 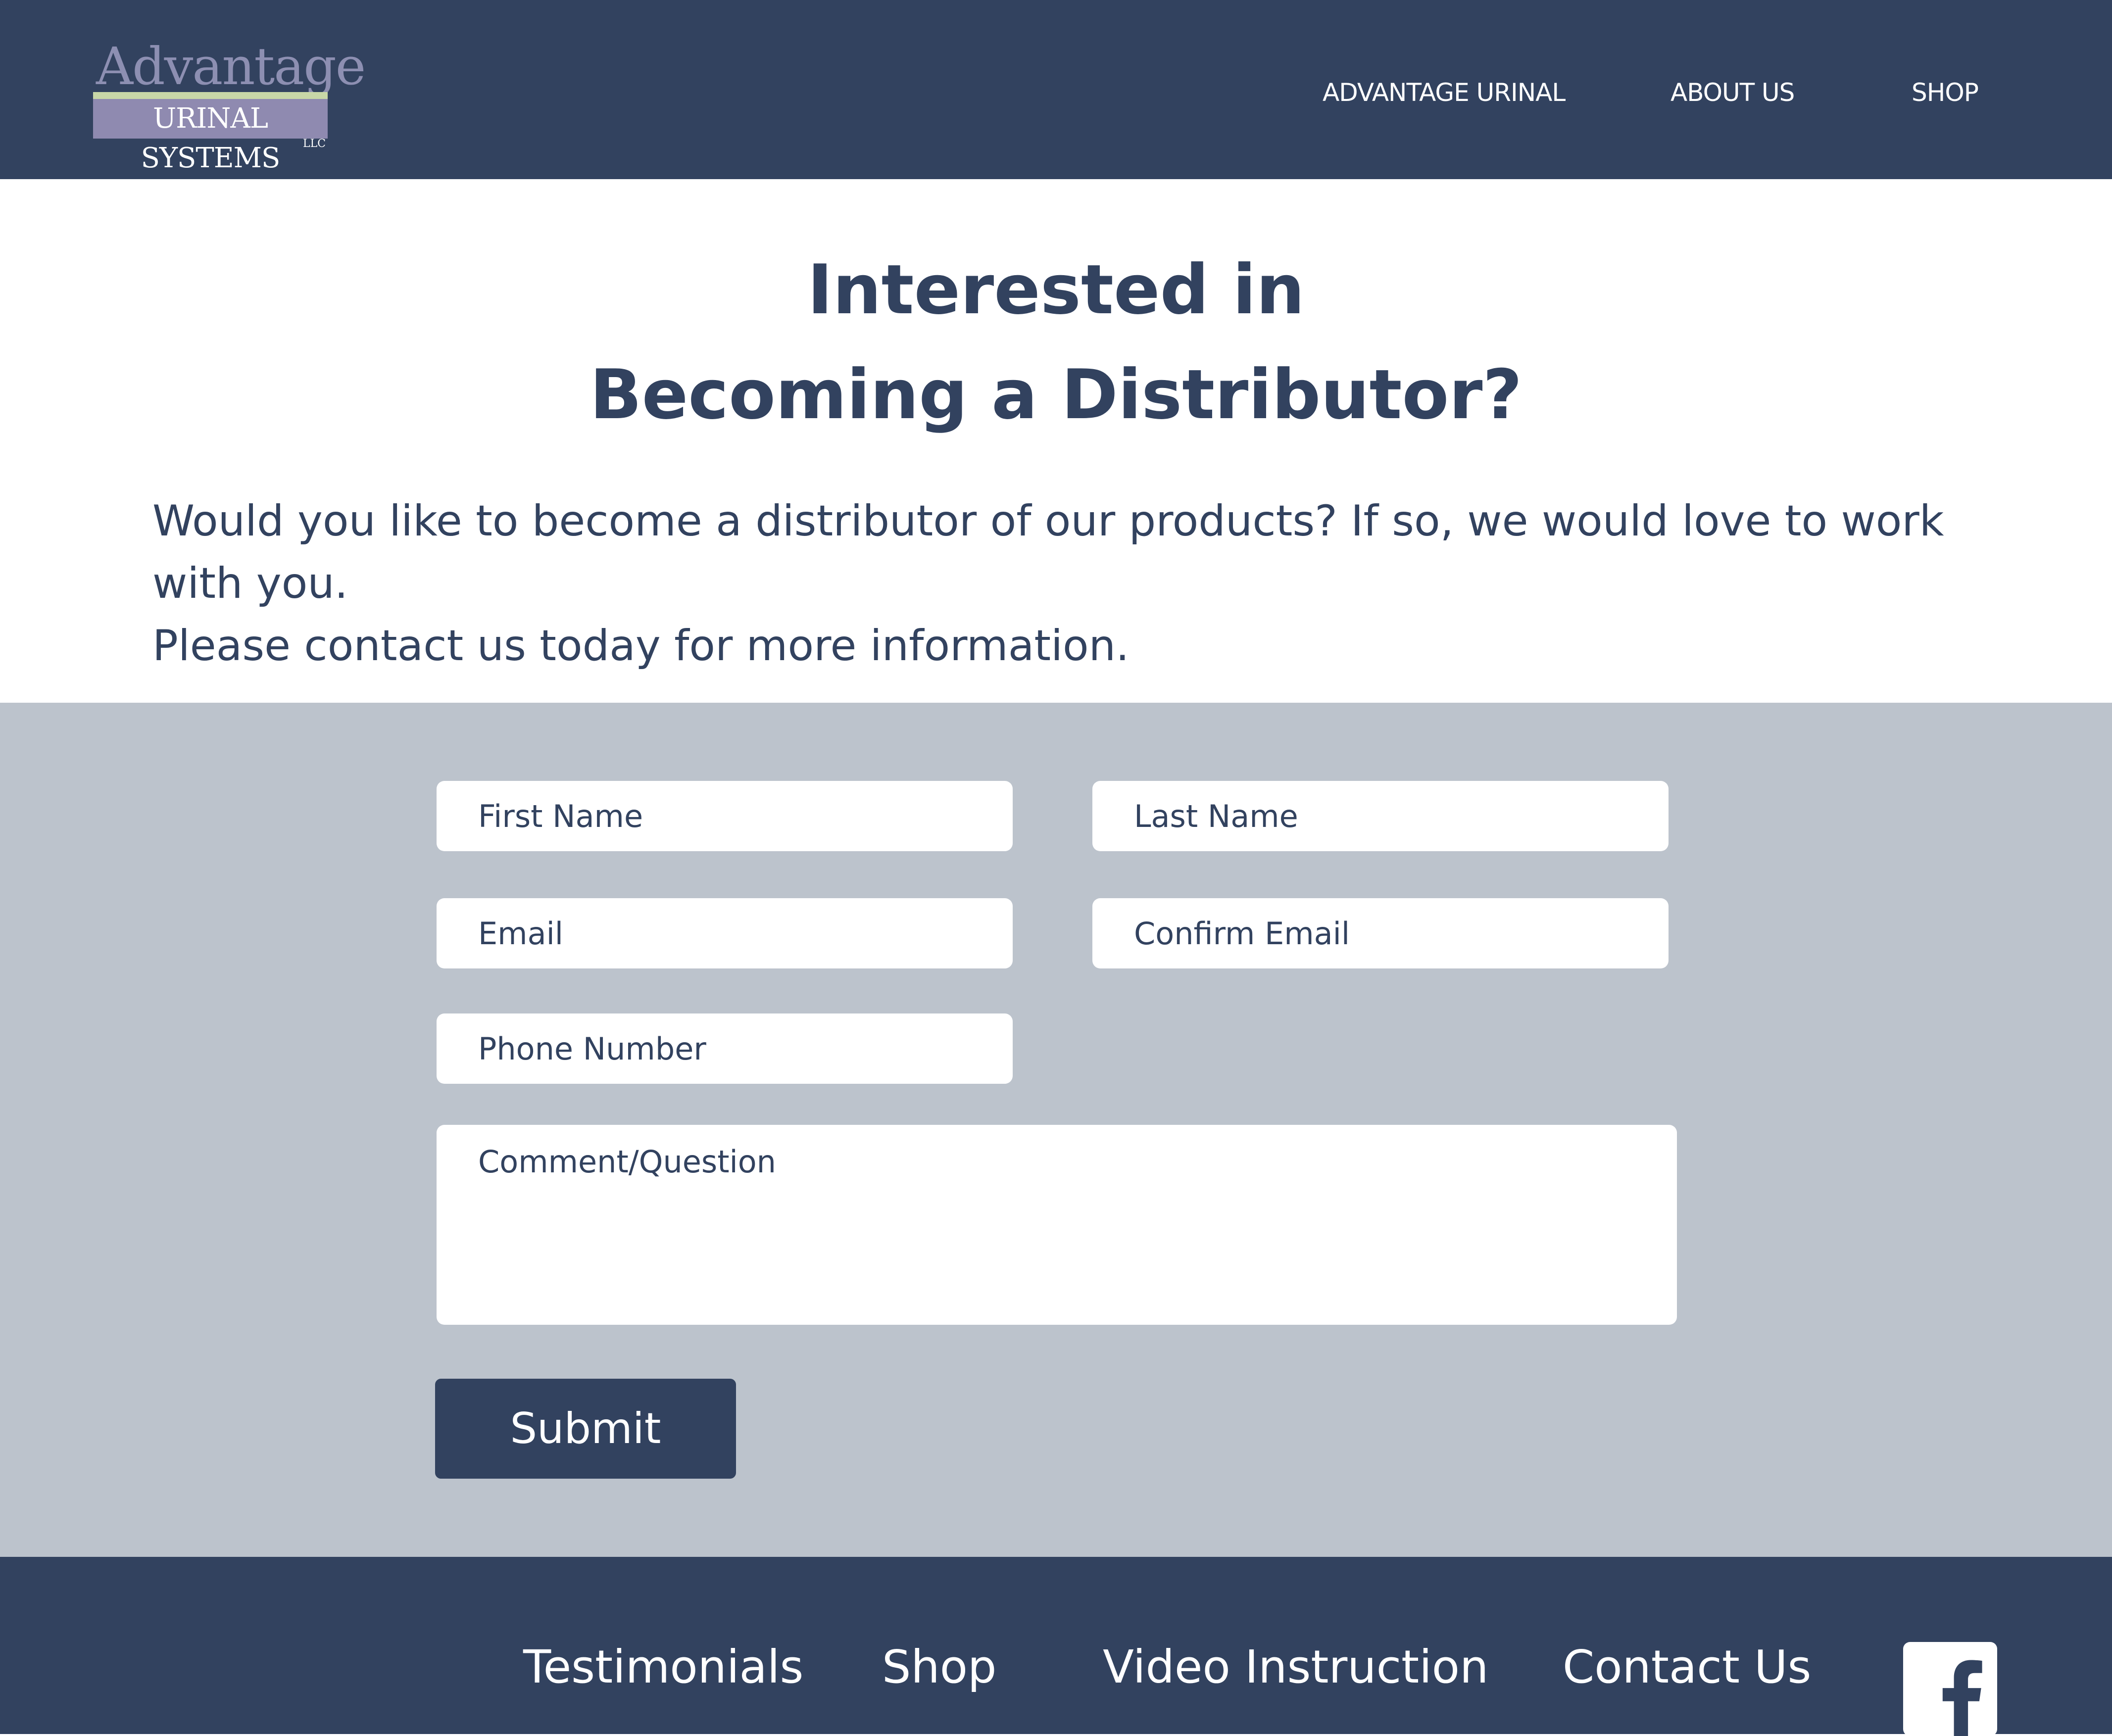 What do you see at coordinates (663, 1667) in the screenshot?
I see `footer-link-testimonials: Testimonials` at bounding box center [663, 1667].